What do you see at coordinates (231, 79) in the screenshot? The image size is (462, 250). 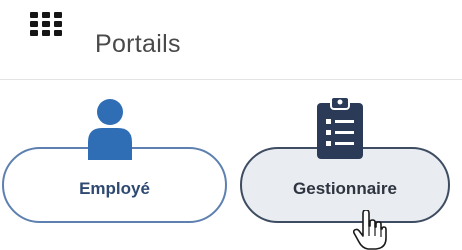 I see `divider` at bounding box center [231, 79].